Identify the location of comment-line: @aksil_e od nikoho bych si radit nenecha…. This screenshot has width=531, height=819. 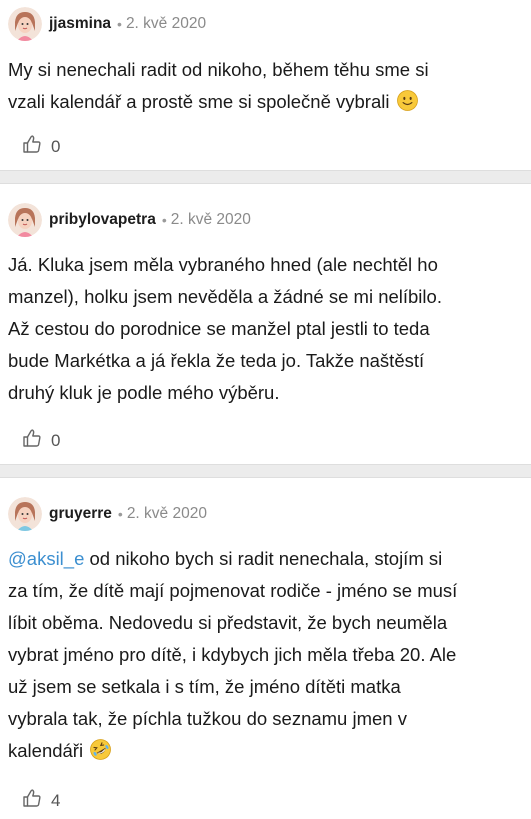
(258, 559).